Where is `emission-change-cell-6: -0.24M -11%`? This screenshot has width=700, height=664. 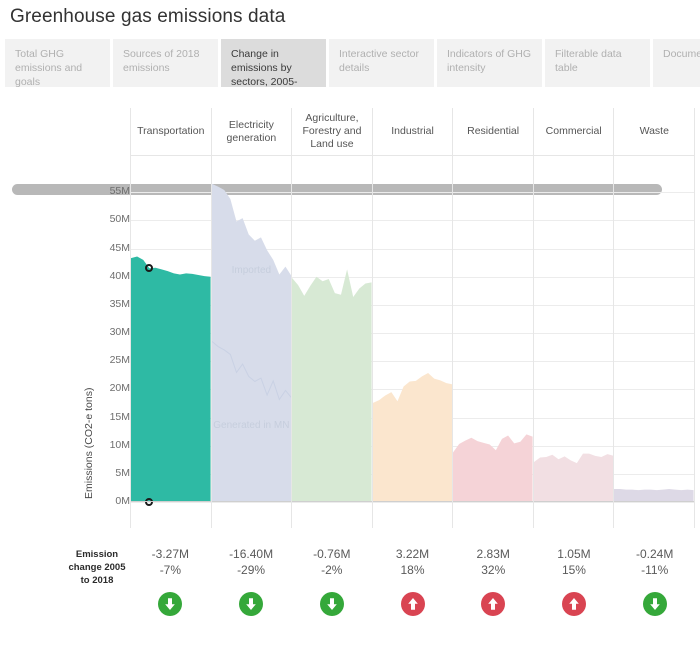
emission-change-cell-6: -0.24M -11% is located at coordinates (654, 596).